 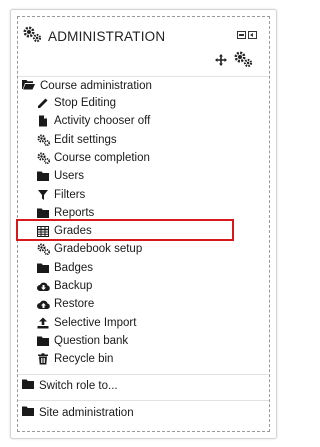 What do you see at coordinates (43, 103) in the screenshot?
I see `pencil-icon` at bounding box center [43, 103].